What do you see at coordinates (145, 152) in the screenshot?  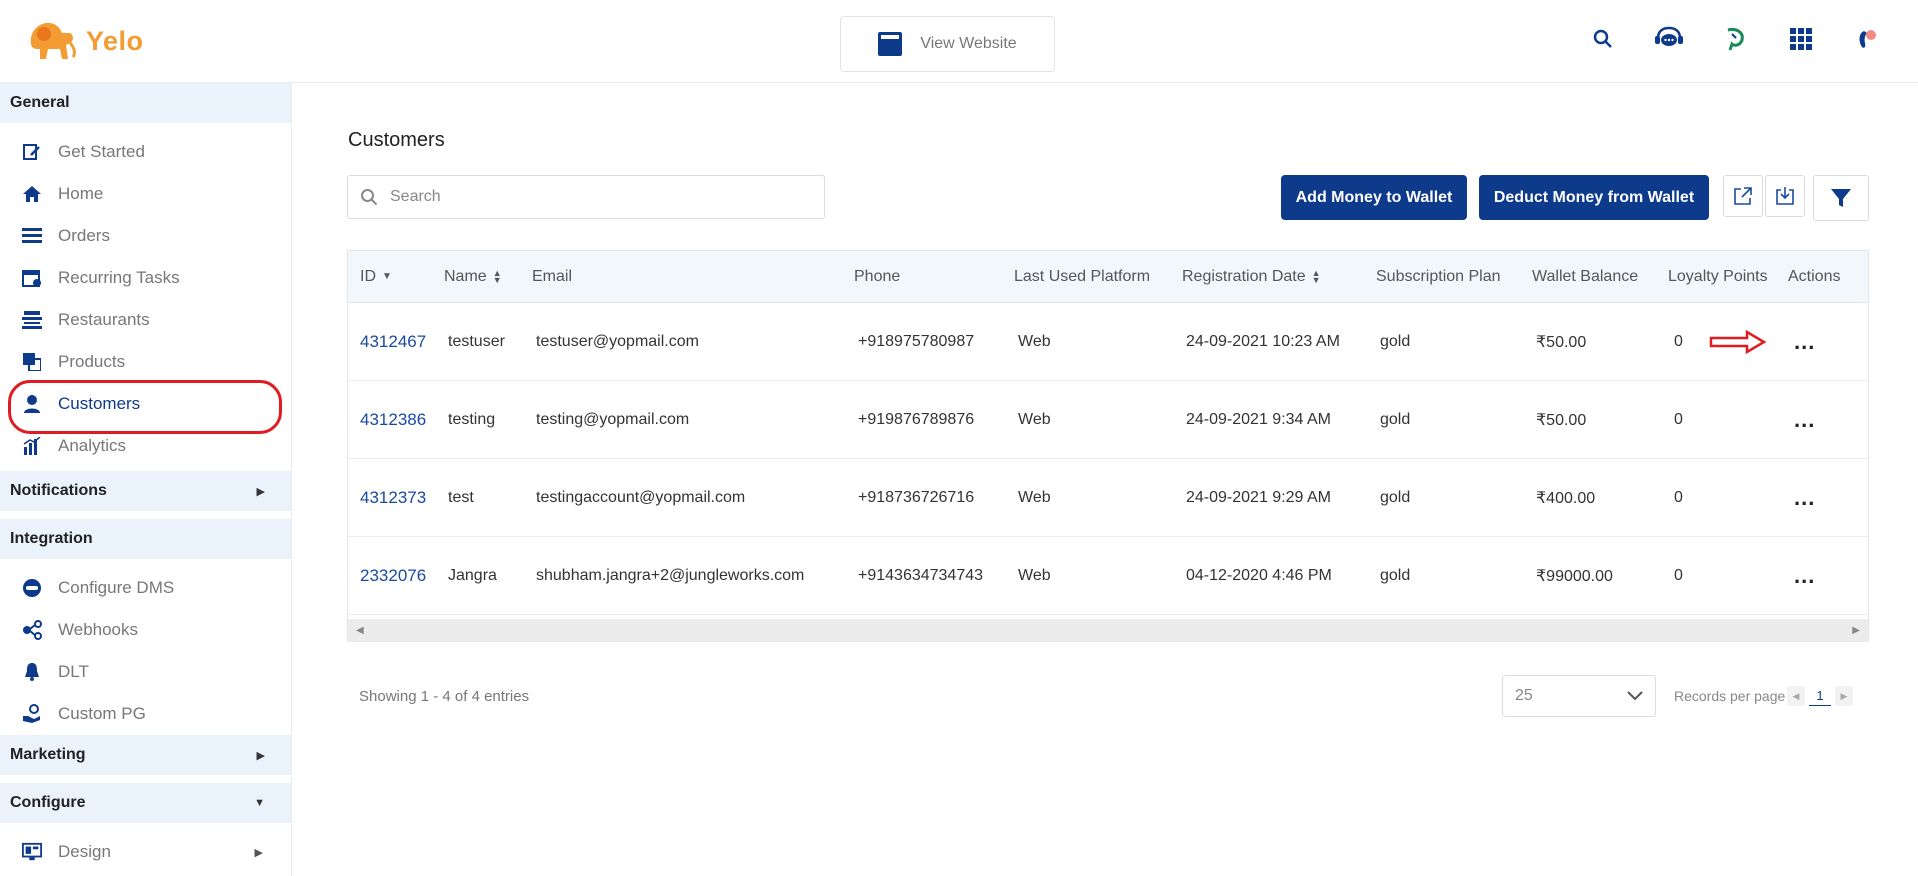 I see `sidebar-item-get-started: Get Started` at bounding box center [145, 152].